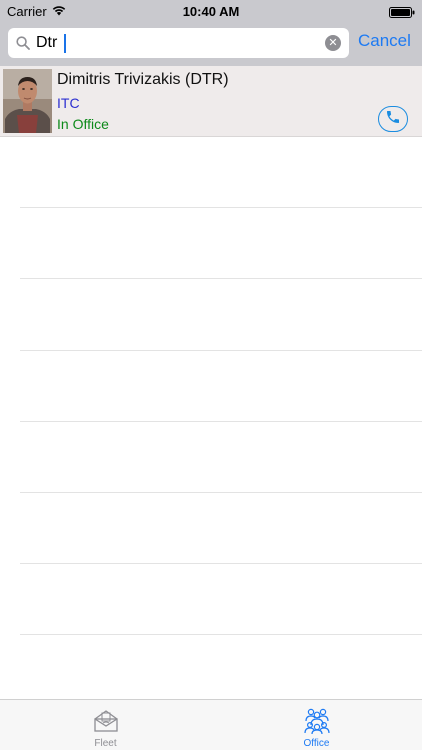 This screenshot has width=422, height=750. What do you see at coordinates (402, 12) in the screenshot?
I see `battery-icon` at bounding box center [402, 12].